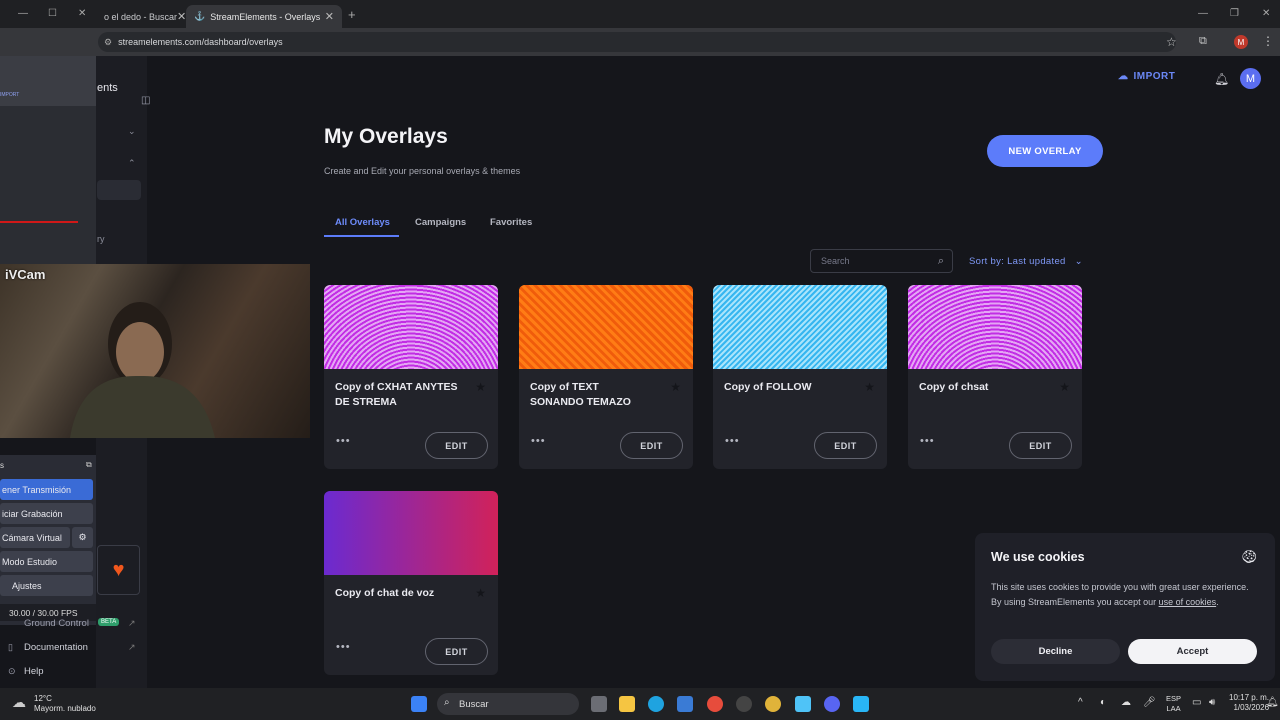 Image resolution: width=1280 pixels, height=720 pixels. What do you see at coordinates (1221, 79) in the screenshot?
I see `bell-icon: 🔔︎` at bounding box center [1221, 79].